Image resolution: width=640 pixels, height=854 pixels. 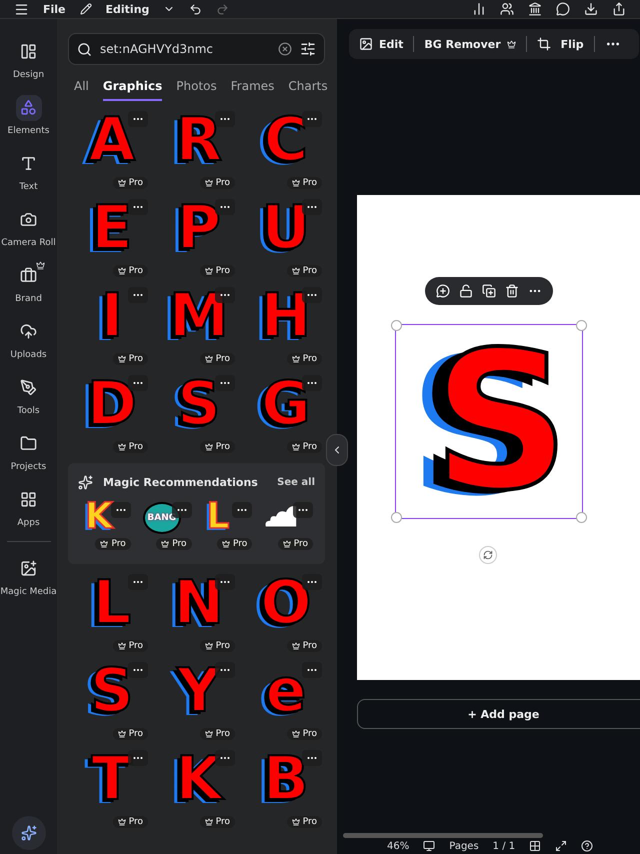 What do you see at coordinates (470, 44) in the screenshot?
I see `bg-remover-button: BG Remover` at bounding box center [470, 44].